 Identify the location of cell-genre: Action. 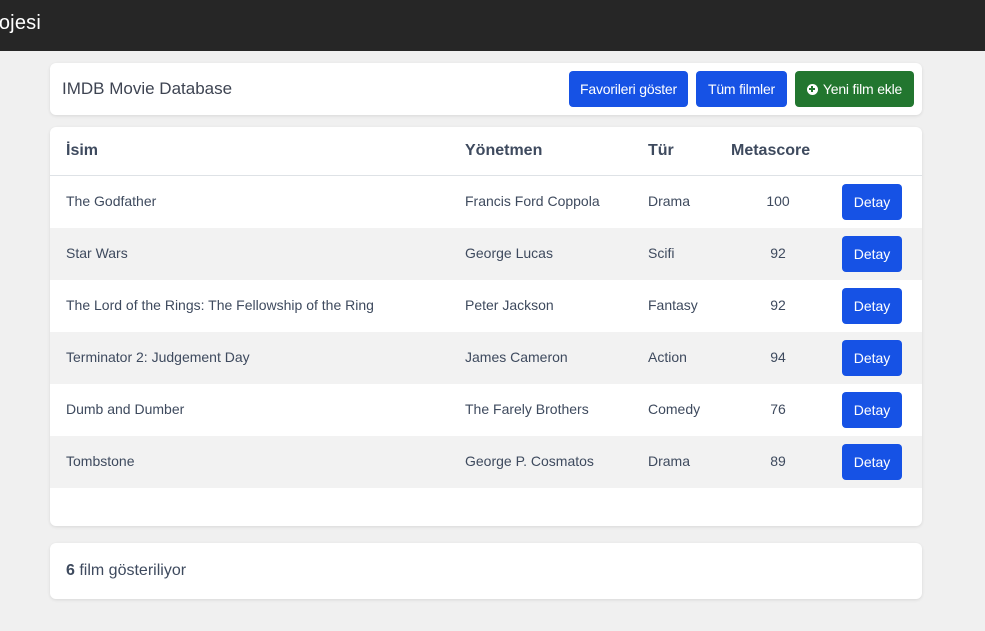
(667, 357).